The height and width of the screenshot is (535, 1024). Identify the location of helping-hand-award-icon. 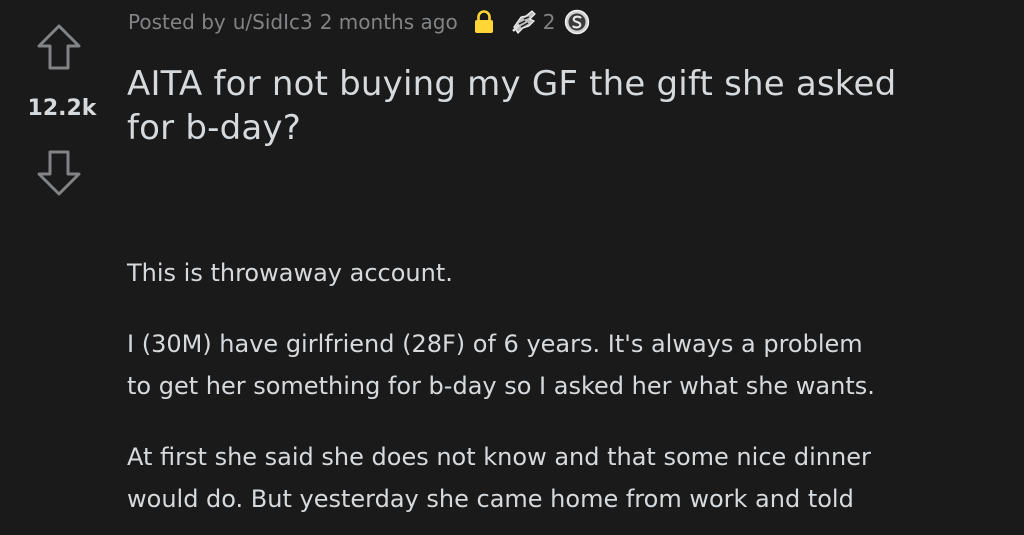
(525, 22).